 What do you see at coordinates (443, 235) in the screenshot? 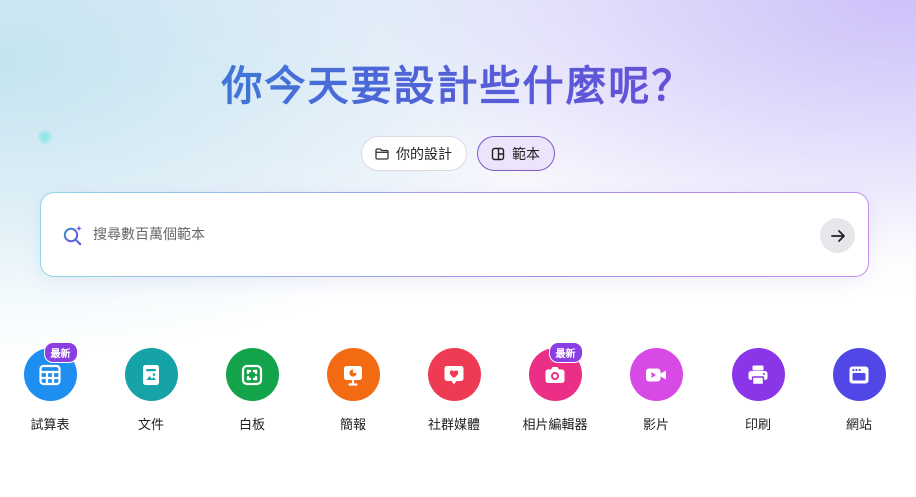
I see `search-input` at bounding box center [443, 235].